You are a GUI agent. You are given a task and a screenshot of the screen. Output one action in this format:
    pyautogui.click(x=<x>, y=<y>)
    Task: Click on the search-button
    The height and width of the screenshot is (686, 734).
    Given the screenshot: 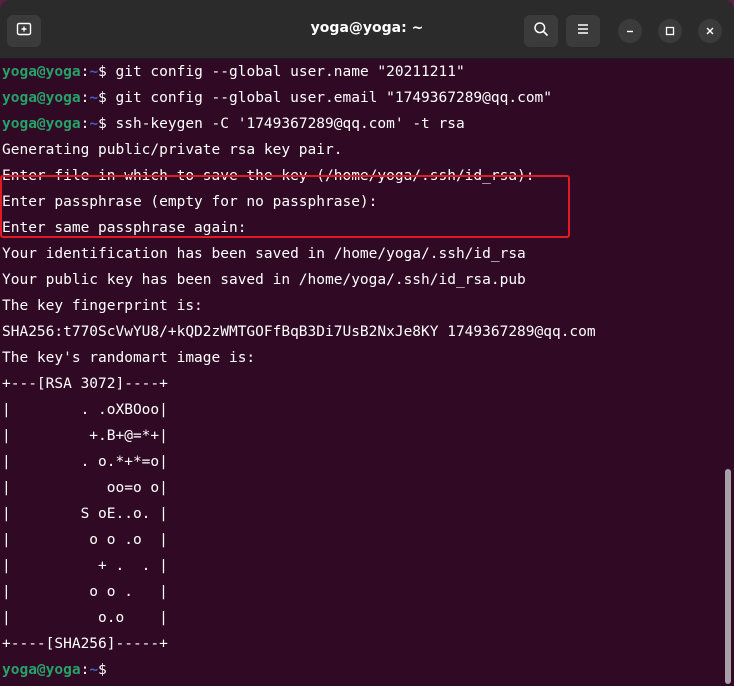 What is the action you would take?
    pyautogui.click(x=541, y=31)
    